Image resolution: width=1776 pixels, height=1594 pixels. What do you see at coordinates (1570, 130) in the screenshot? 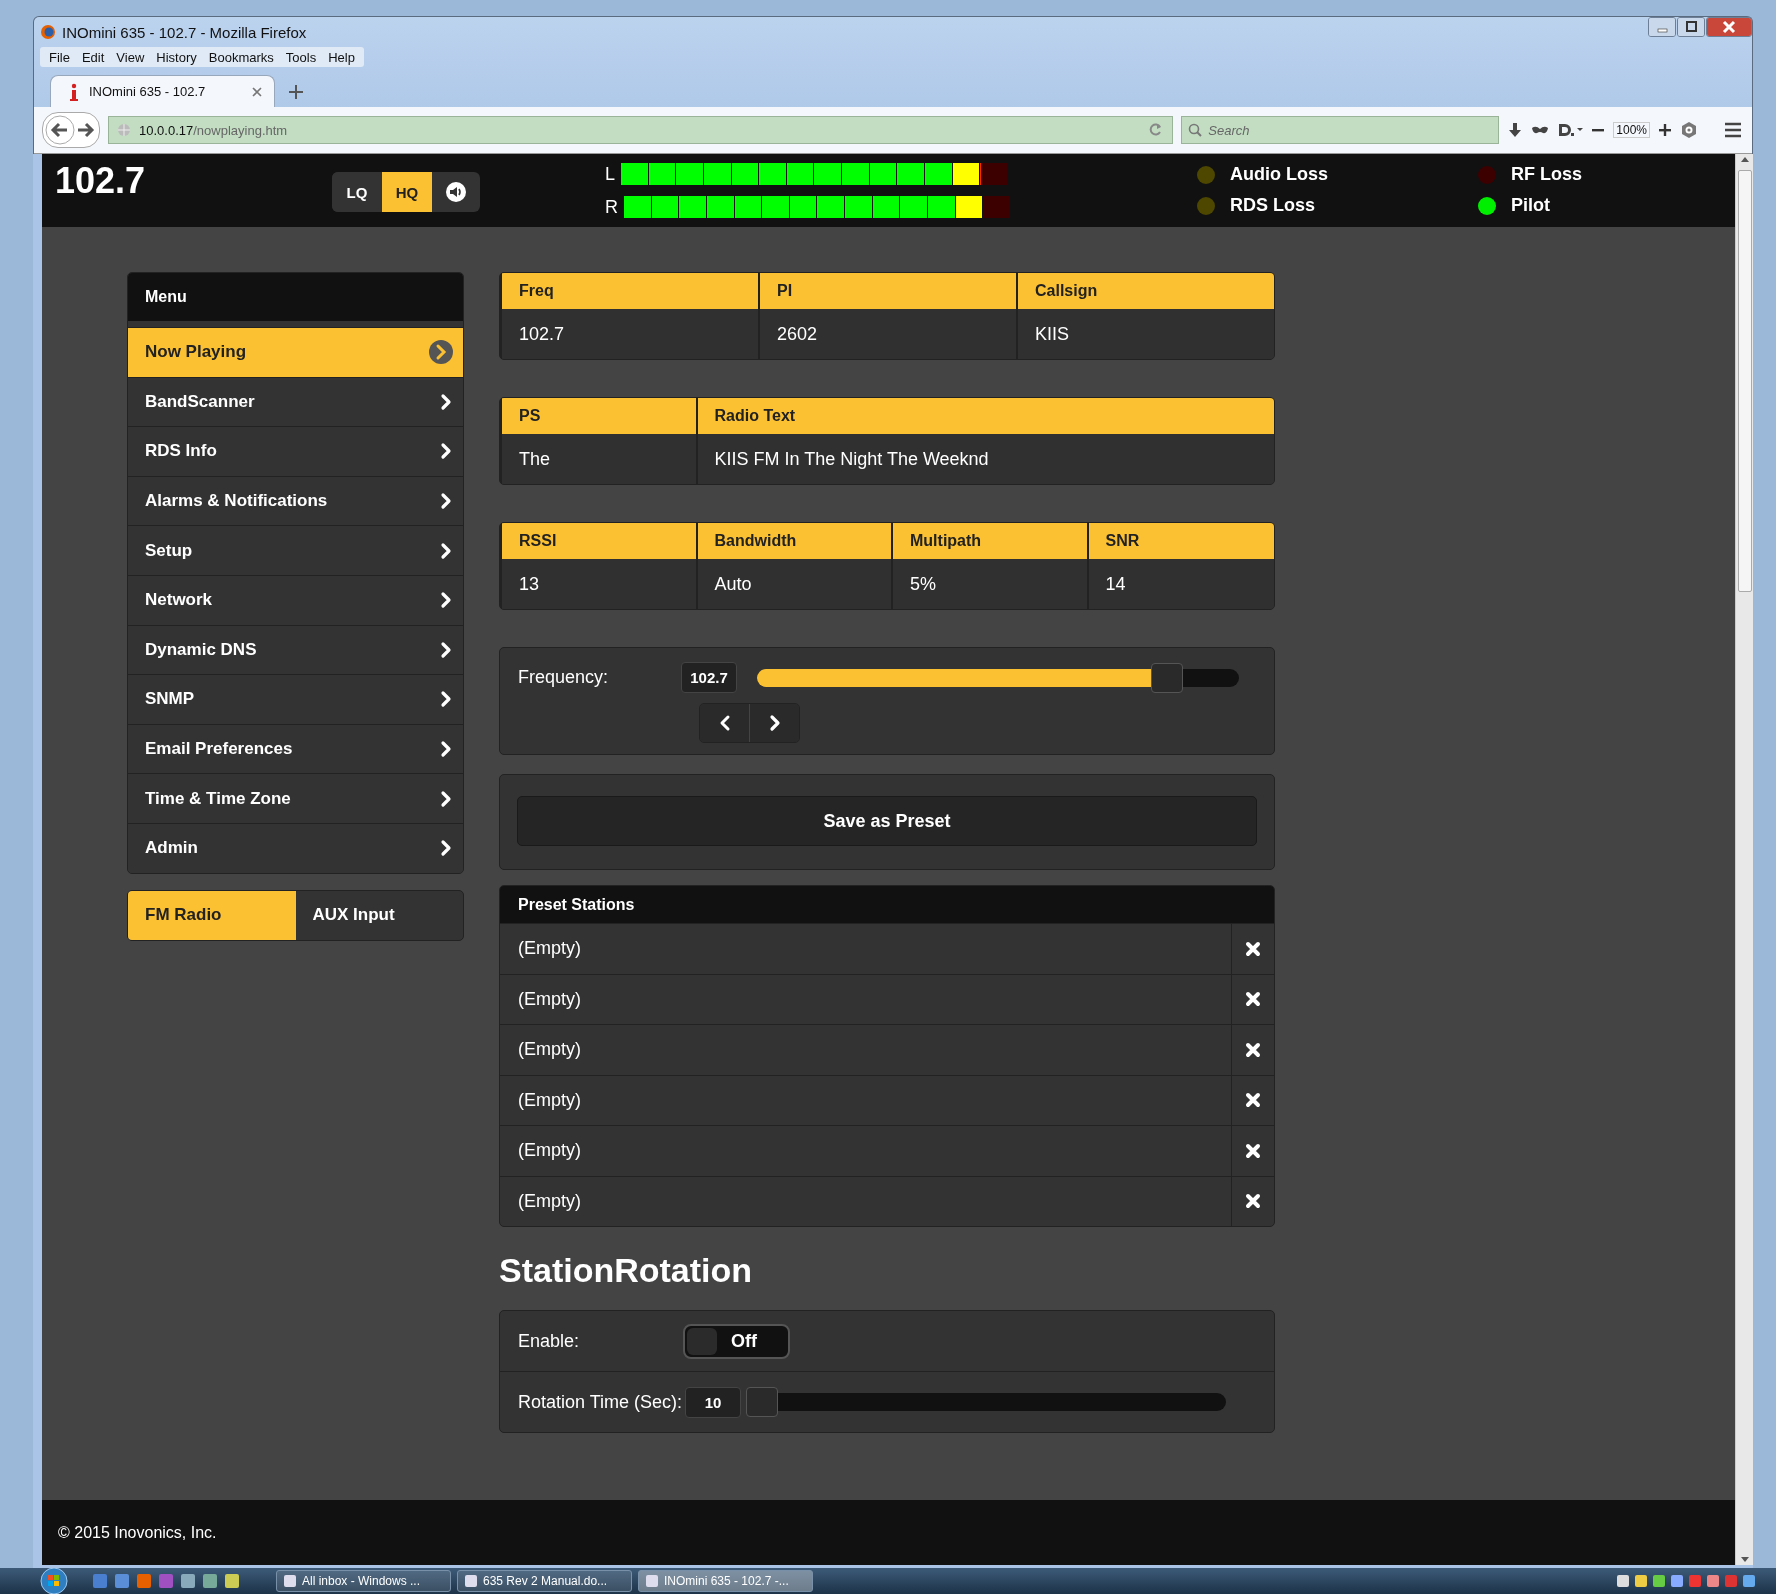
I see `d-logo-icon` at bounding box center [1570, 130].